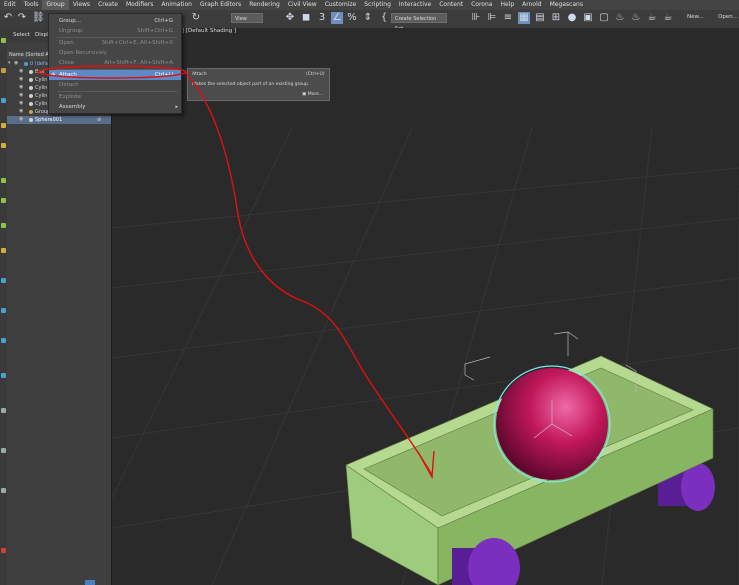 This screenshot has height=585, width=739. What do you see at coordinates (3, 340) in the screenshot?
I see `system-icon` at bounding box center [3, 340].